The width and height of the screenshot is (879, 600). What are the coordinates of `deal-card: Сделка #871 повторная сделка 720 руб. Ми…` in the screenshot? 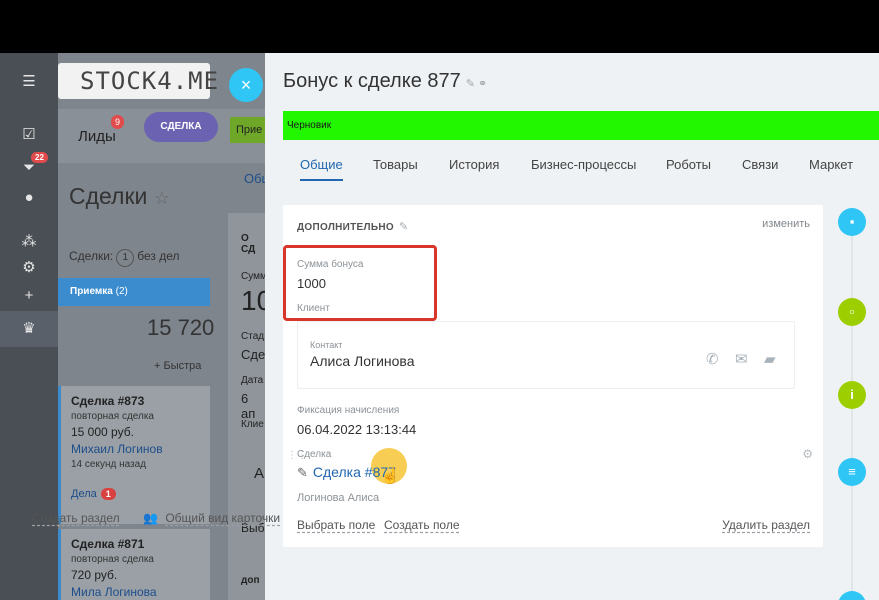 It's located at (134, 564).